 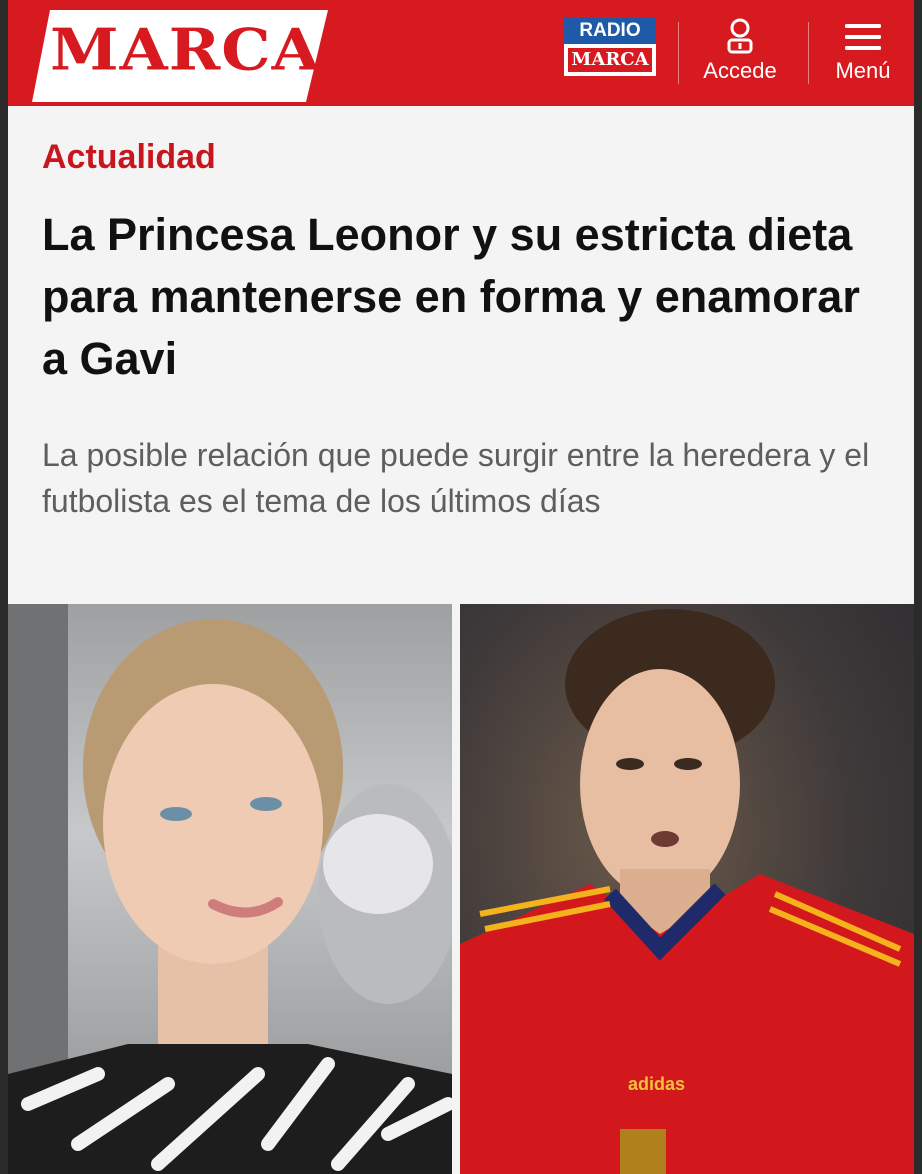 I want to click on radio-marca-button: RADIO MARCA, so click(x=610, y=47).